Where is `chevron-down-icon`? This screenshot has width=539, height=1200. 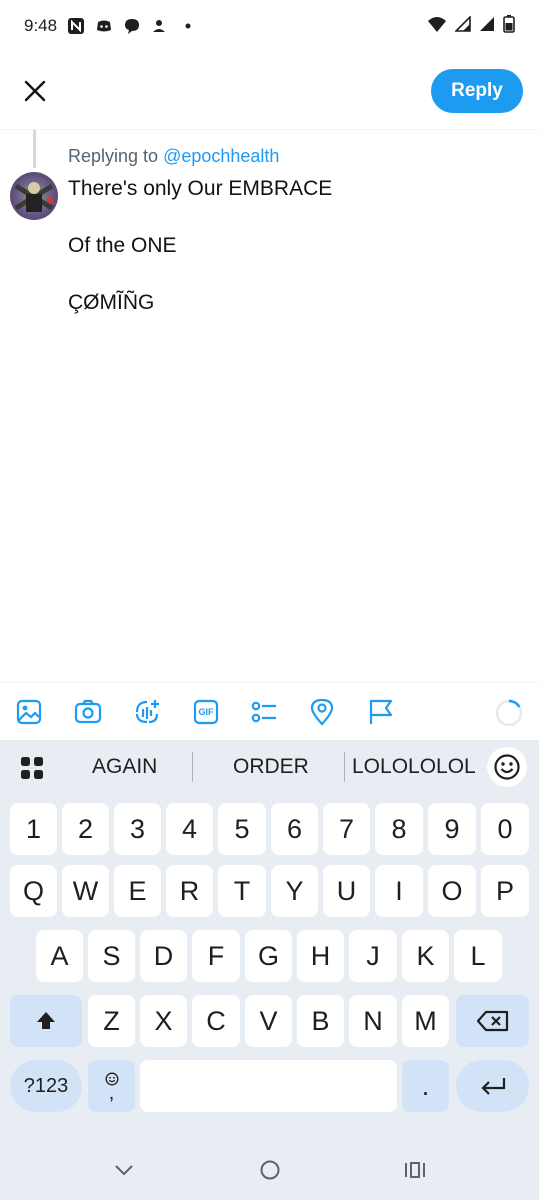
chevron-down-icon is located at coordinates (124, 1170).